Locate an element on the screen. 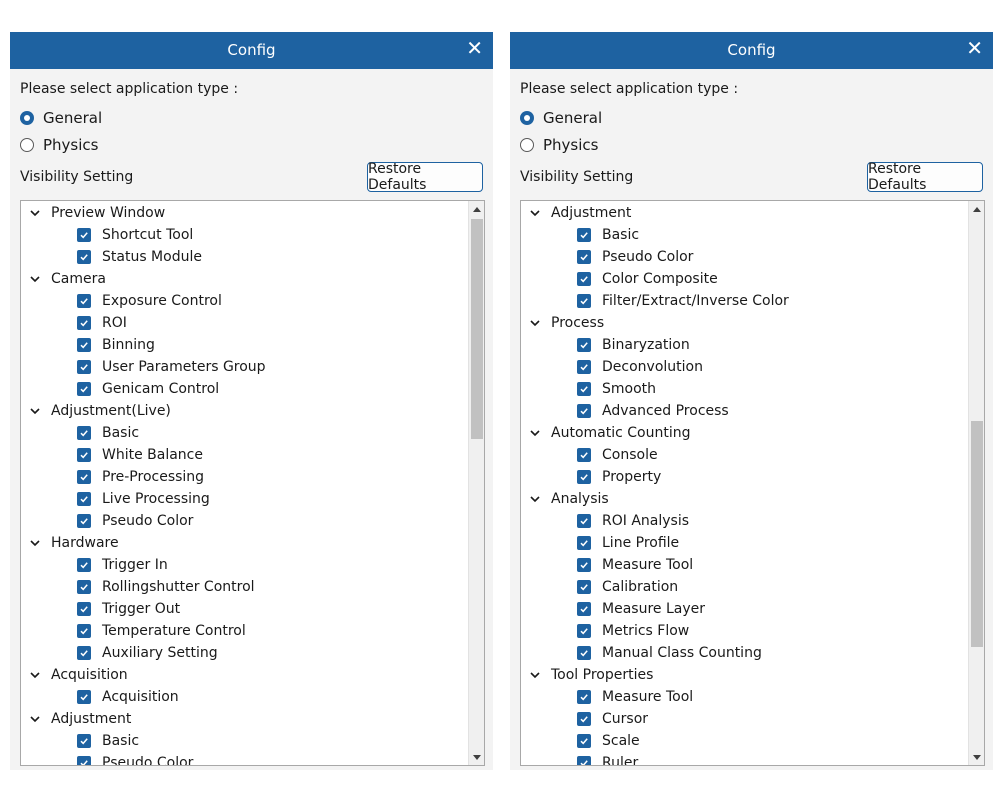  tree-item: Trigger In is located at coordinates (244, 565).